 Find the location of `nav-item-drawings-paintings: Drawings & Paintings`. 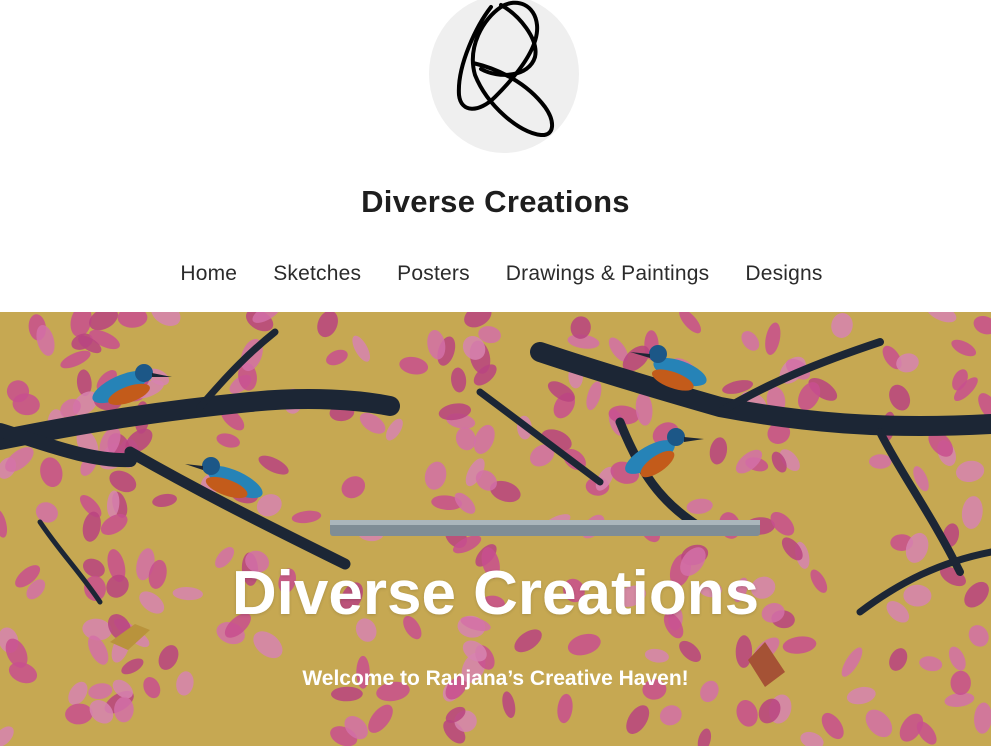

nav-item-drawings-paintings: Drawings & Paintings is located at coordinates (608, 274).